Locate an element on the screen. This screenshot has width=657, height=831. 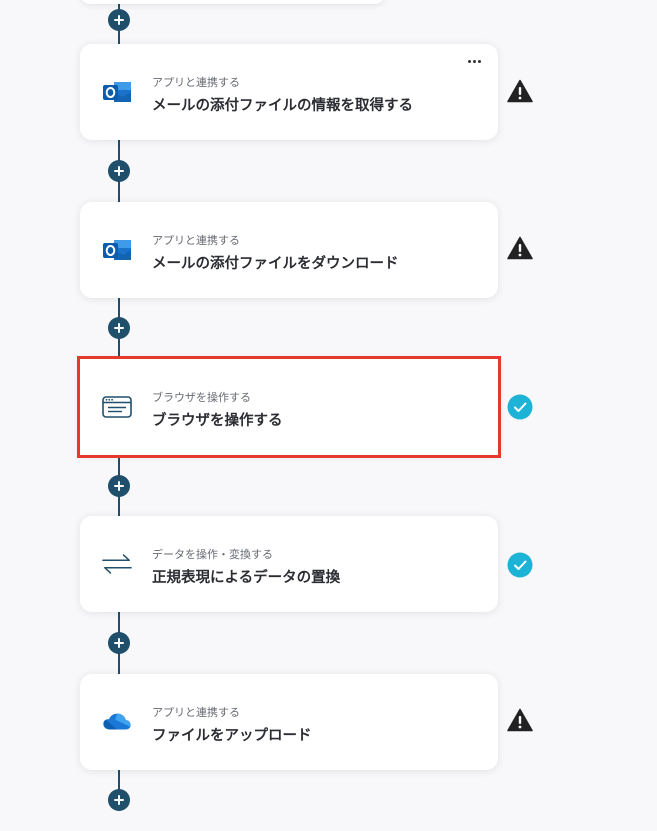
step-card-browser-operation: ブラウザを操作する ブラウザを操作する is located at coordinates (289, 407).